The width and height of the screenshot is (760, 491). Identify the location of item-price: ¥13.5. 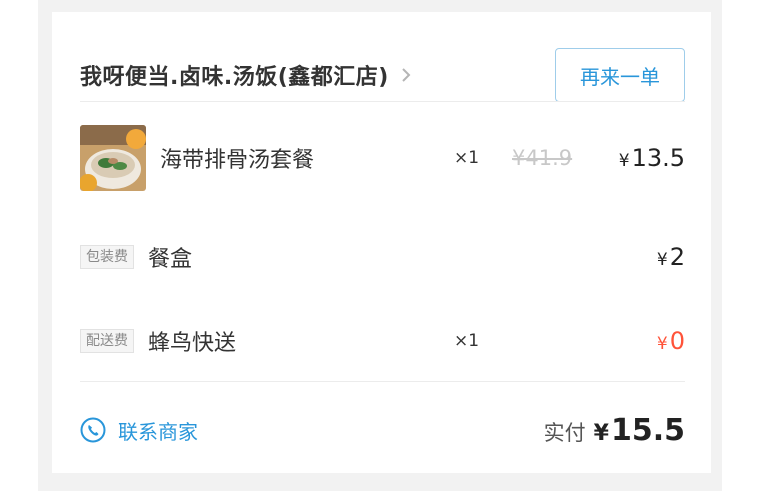
(651, 158).